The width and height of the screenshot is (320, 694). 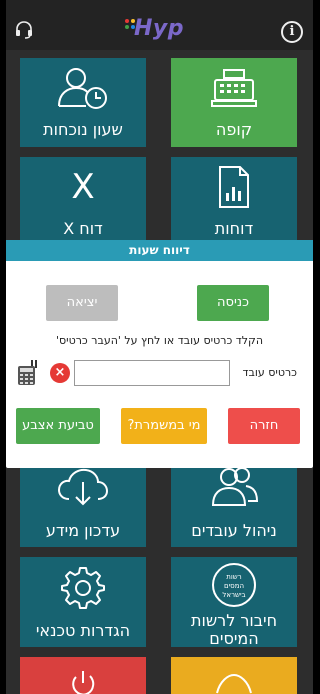 What do you see at coordinates (234, 620) in the screenshot?
I see `tile-tax-authority-label-line1: חיבור לרשות` at bounding box center [234, 620].